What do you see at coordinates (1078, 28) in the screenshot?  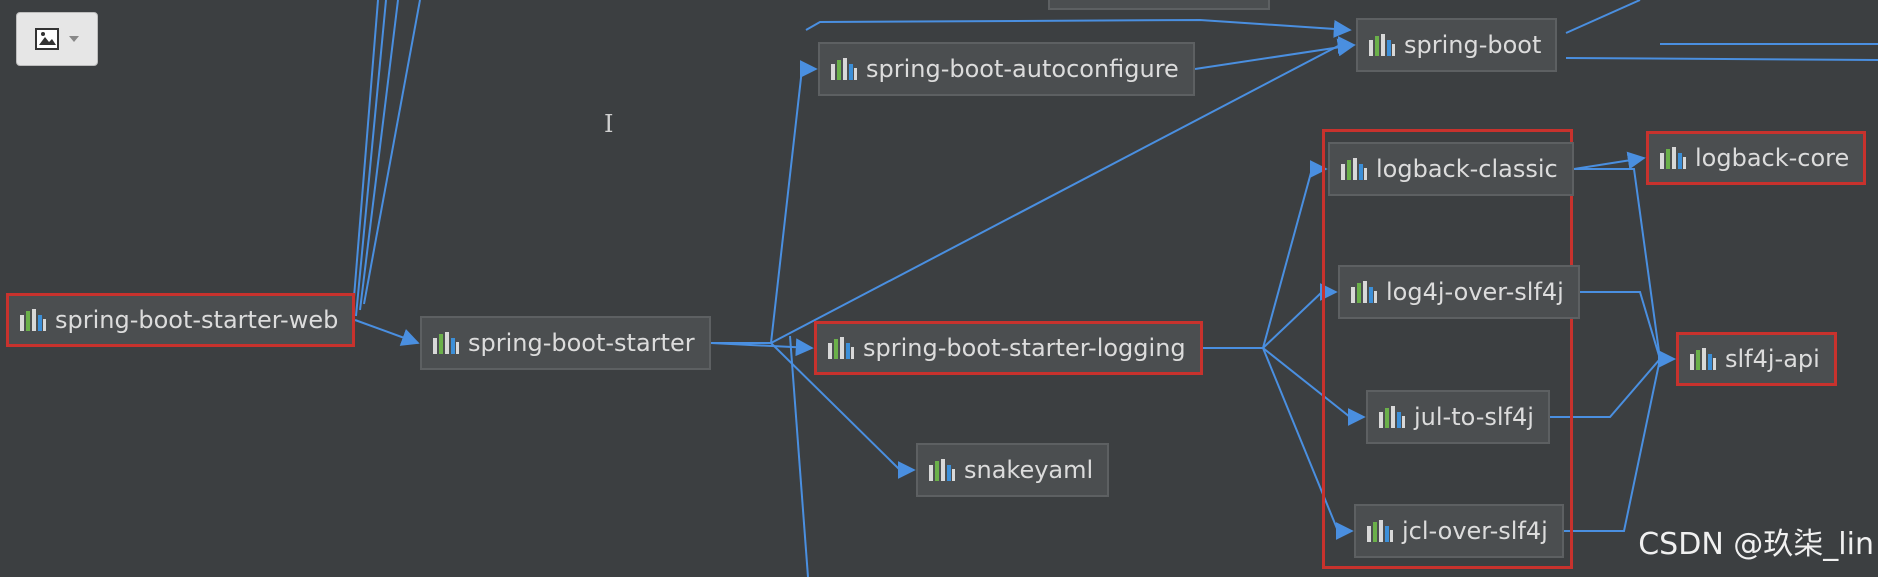 I see `edge-top-to-spring-boot` at bounding box center [1078, 28].